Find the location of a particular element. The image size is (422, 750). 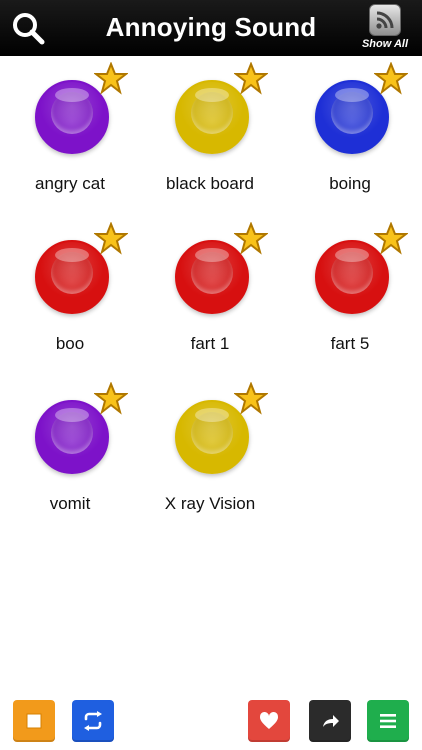

share-icon is located at coordinates (331, 721).